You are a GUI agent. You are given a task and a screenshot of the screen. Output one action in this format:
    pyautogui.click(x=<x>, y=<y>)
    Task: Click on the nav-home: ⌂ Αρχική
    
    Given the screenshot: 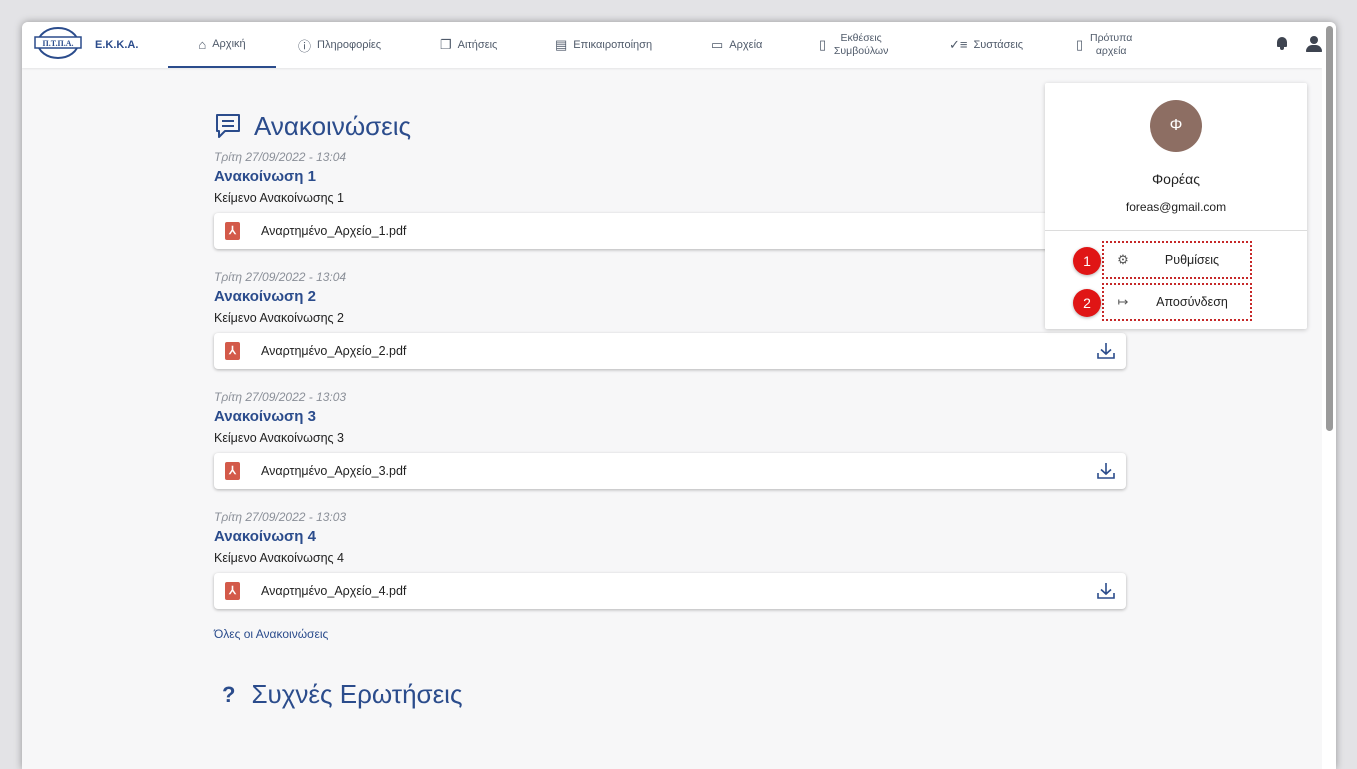 What is the action you would take?
    pyautogui.click(x=222, y=45)
    